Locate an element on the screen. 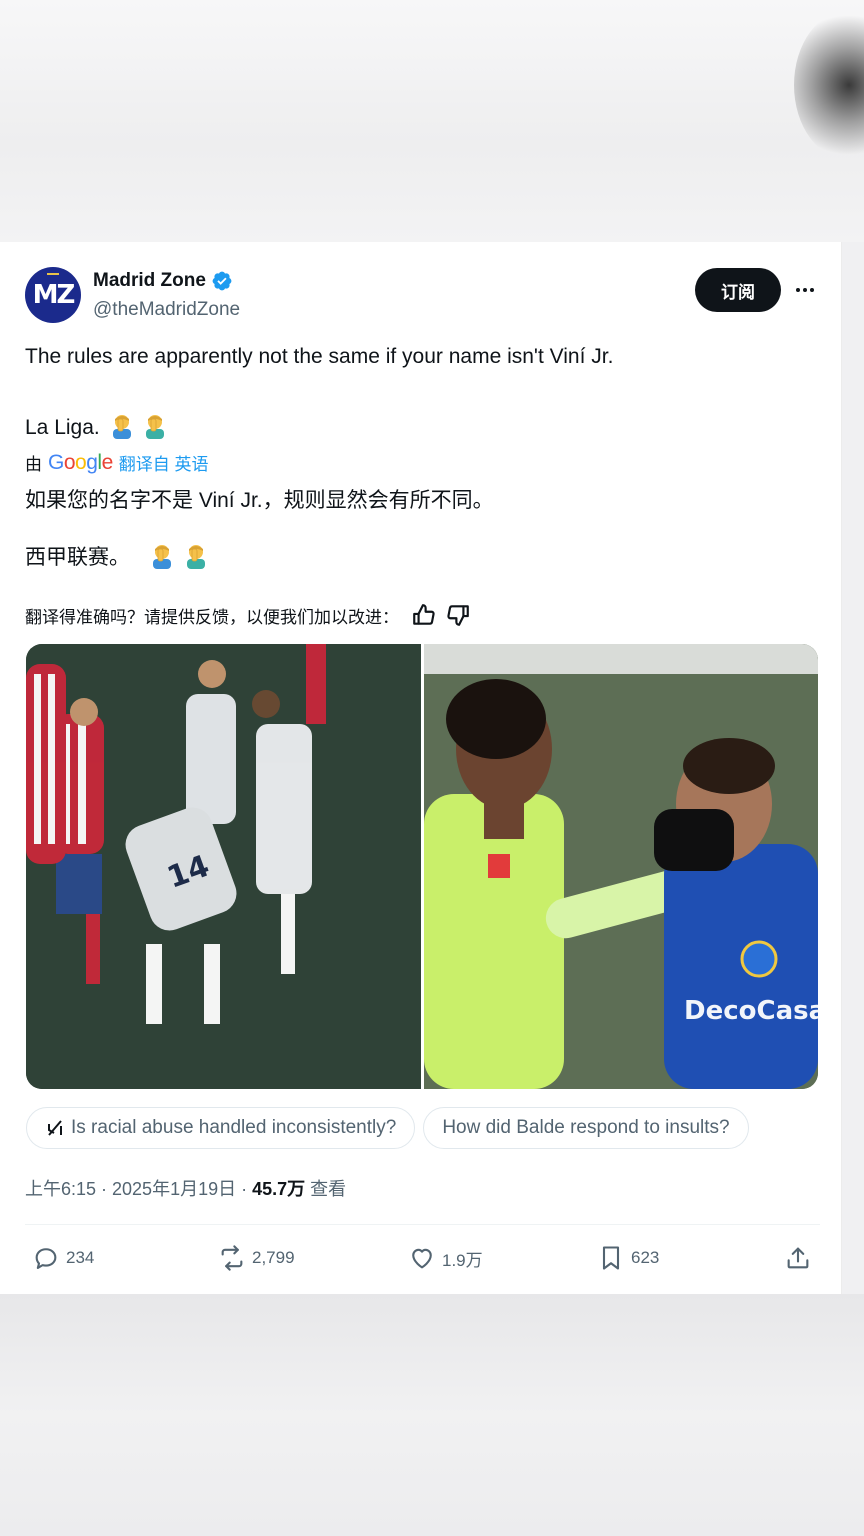 Image resolution: width=864 pixels, height=1536 pixels. like-button: 1.9万 is located at coordinates (445, 1258).